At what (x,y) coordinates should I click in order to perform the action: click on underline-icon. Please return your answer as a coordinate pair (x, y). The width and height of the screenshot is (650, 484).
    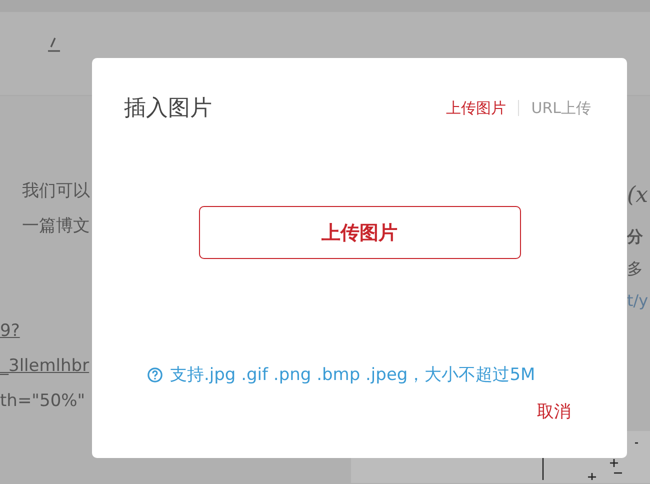
    Looking at the image, I should click on (54, 43).